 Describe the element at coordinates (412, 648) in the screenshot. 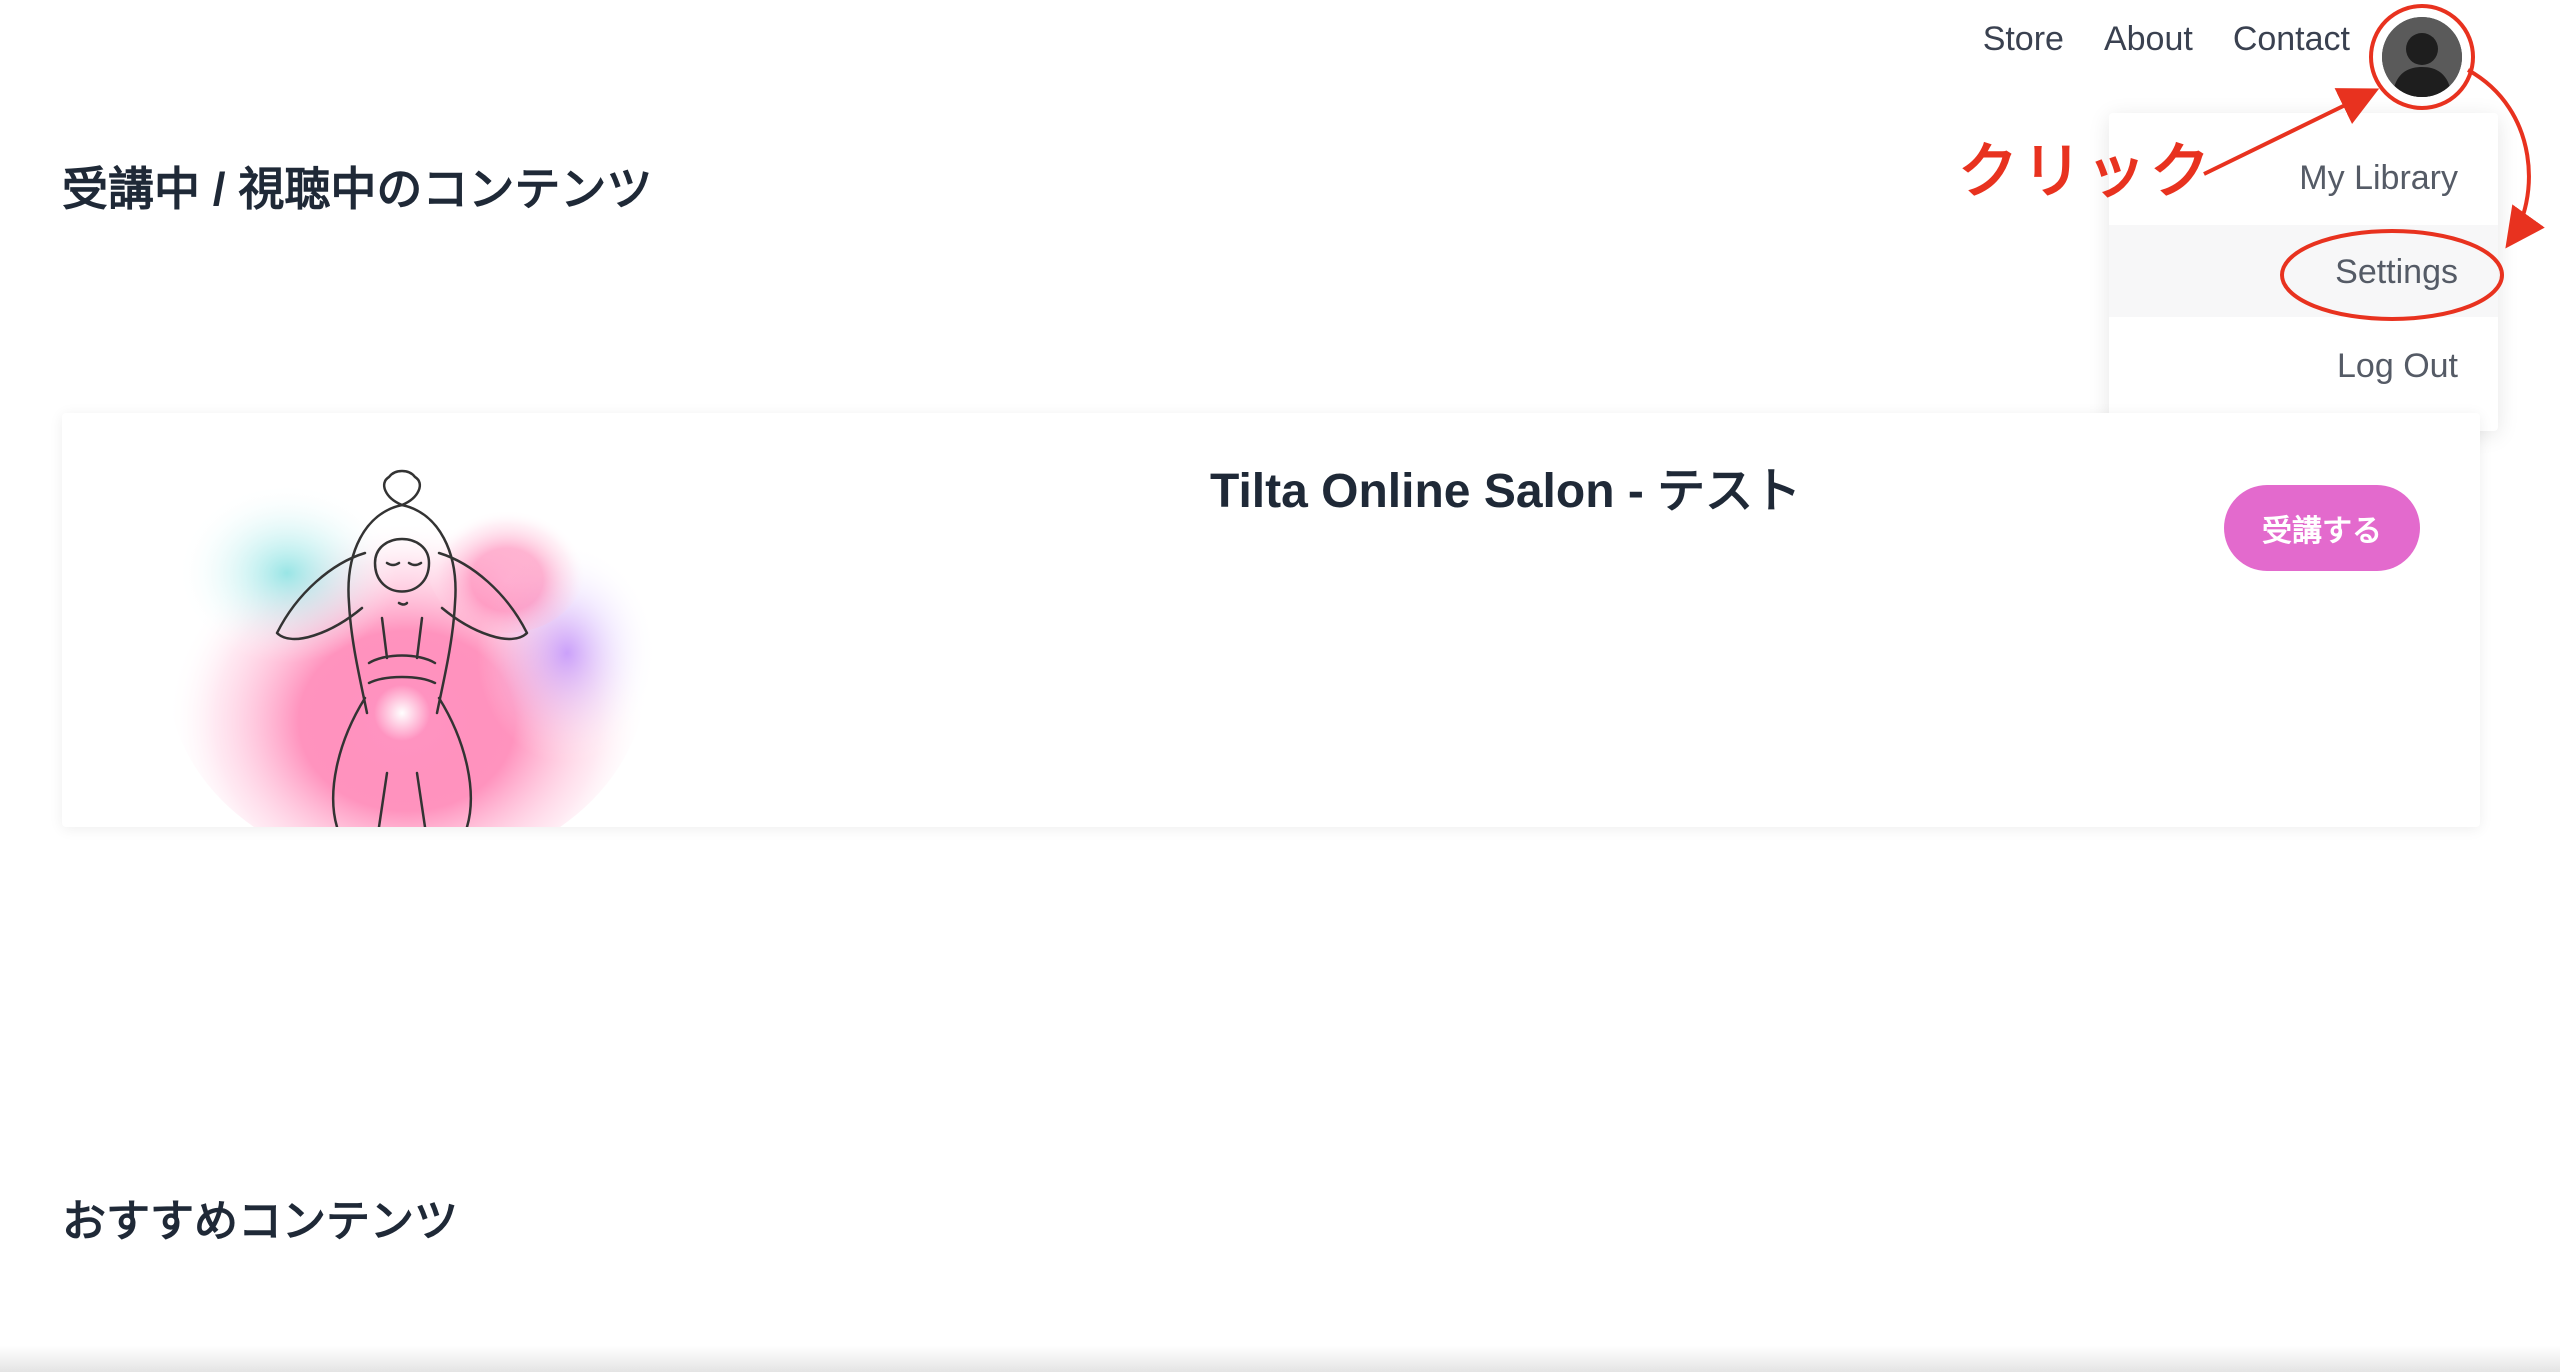

I see `course-thumbnail-illustration` at that location.